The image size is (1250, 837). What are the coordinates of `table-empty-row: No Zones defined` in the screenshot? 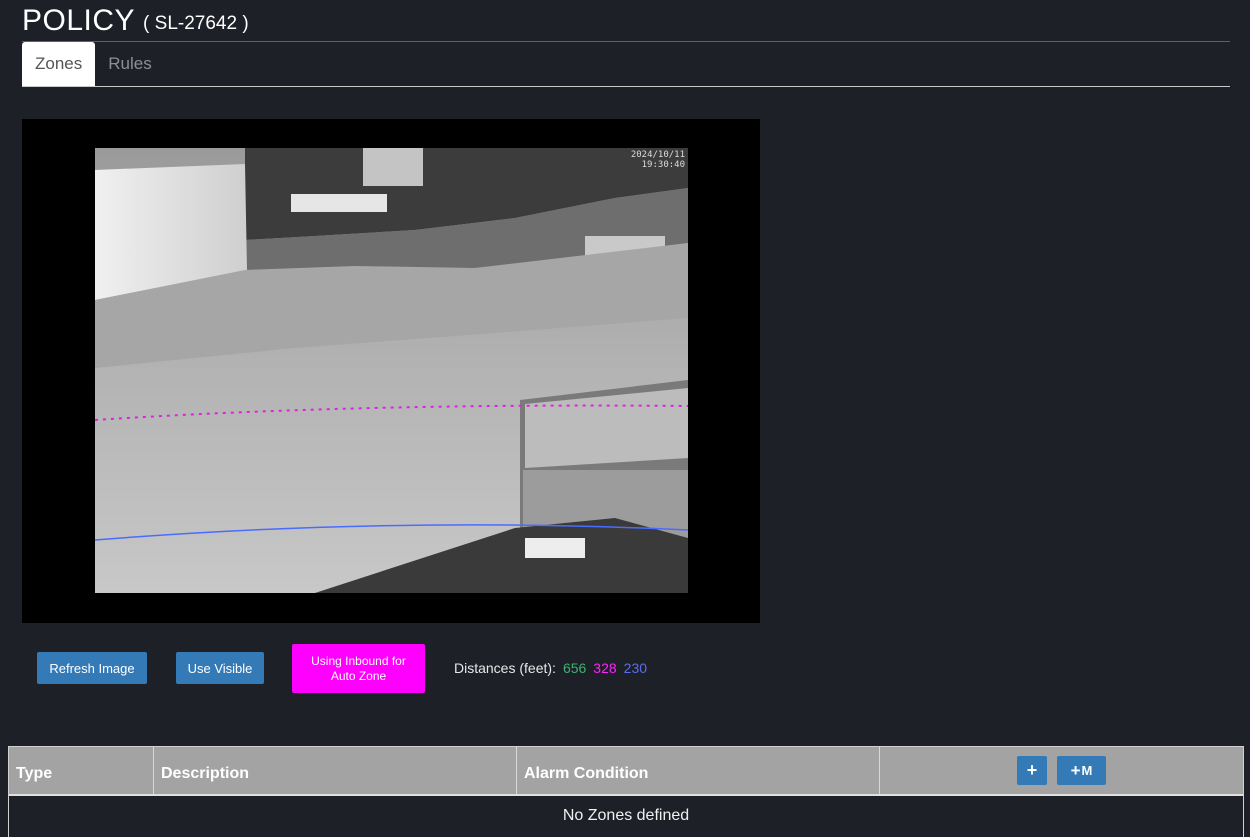 It's located at (626, 816).